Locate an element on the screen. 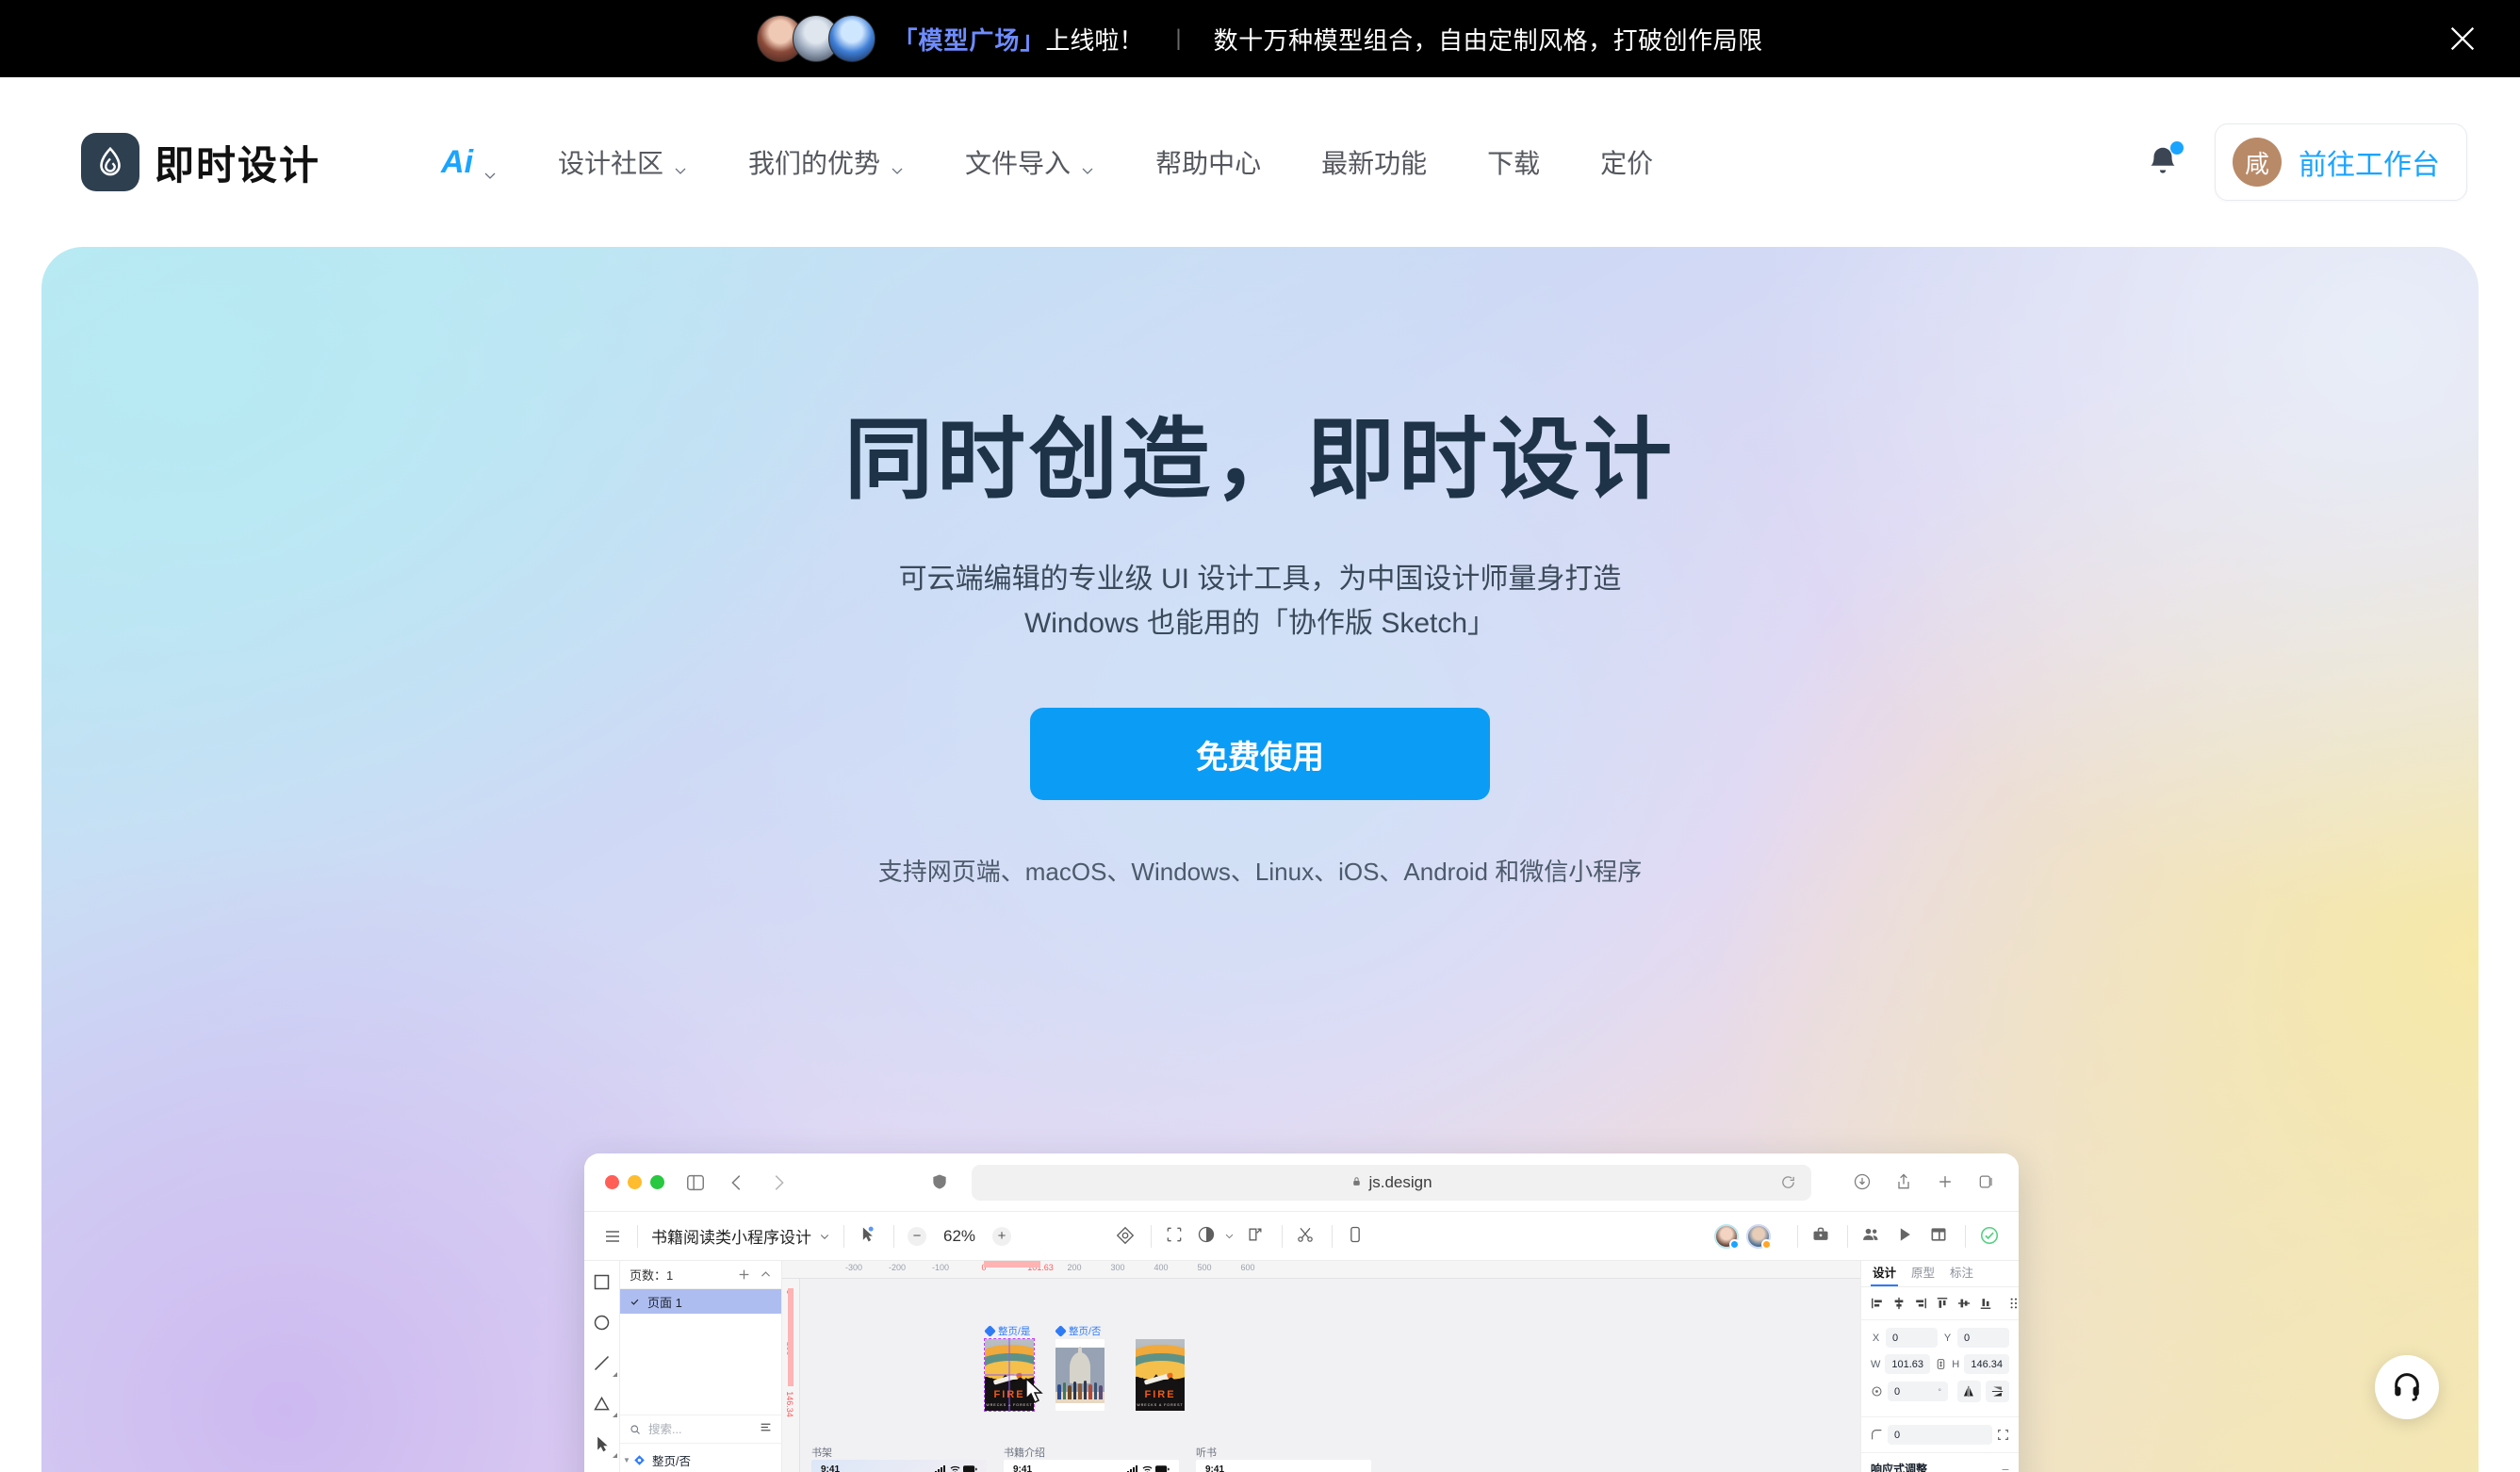 Image resolution: width=2520 pixels, height=1472 pixels. close-icon is located at coordinates (2462, 39).